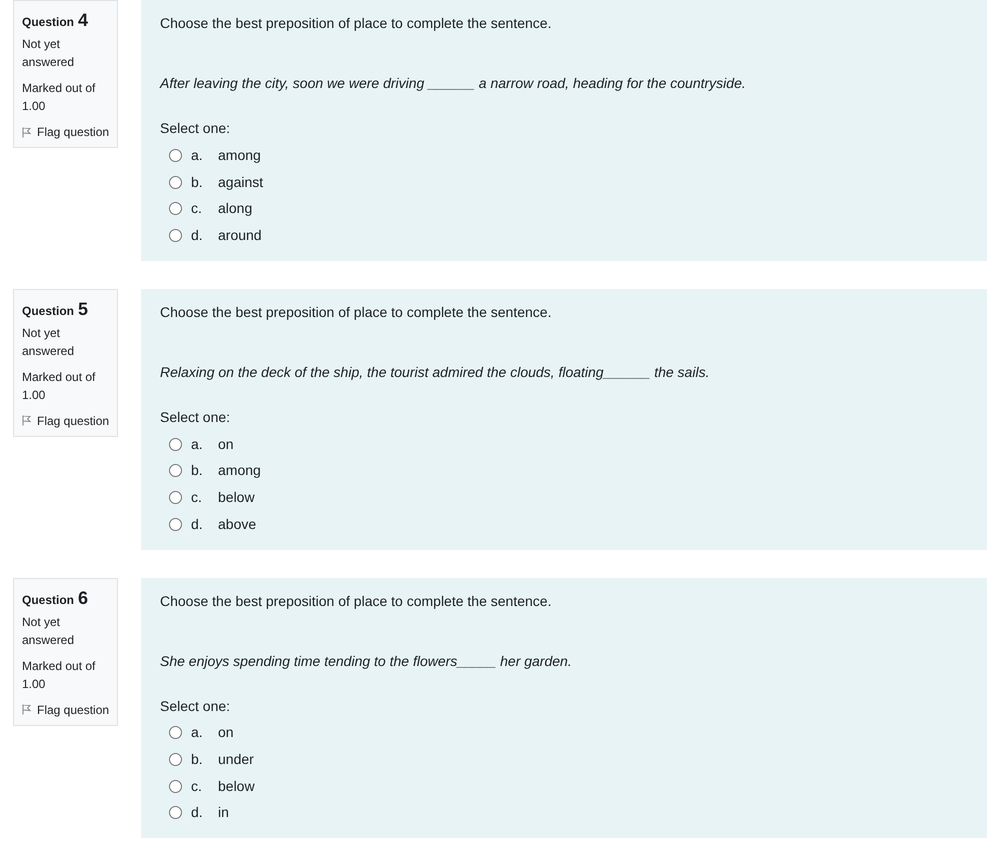  I want to click on option-text: under, so click(236, 759).